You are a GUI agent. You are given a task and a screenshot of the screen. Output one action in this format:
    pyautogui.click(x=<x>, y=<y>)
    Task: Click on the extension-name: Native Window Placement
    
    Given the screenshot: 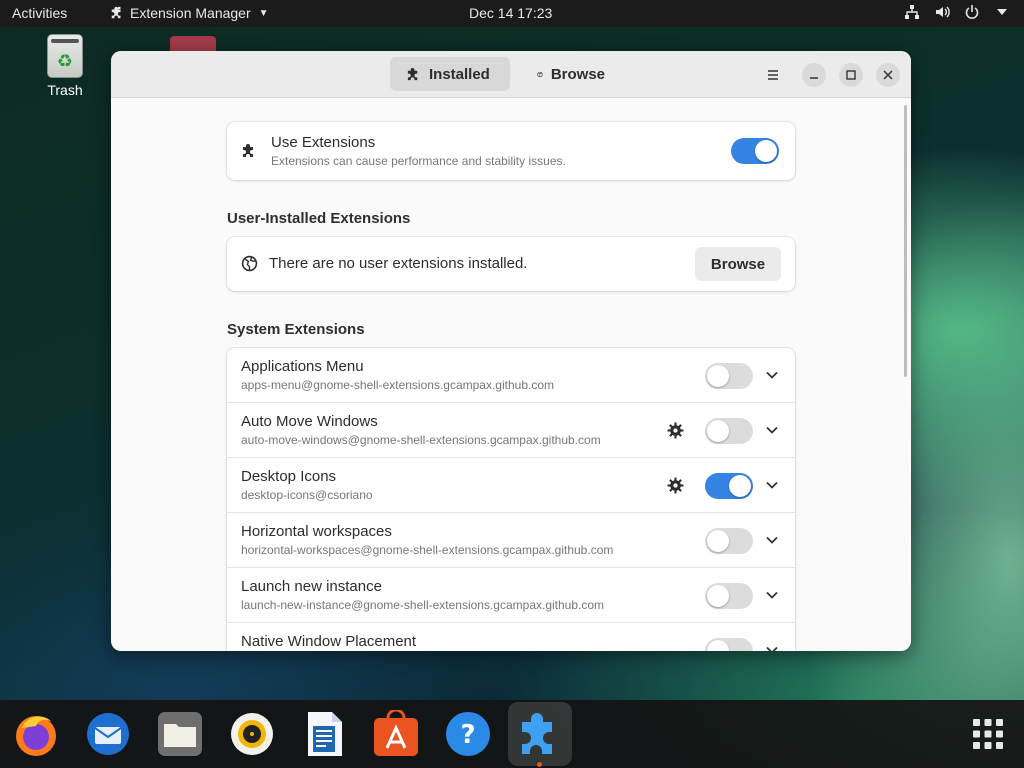 What is the action you would take?
    pyautogui.click(x=329, y=641)
    